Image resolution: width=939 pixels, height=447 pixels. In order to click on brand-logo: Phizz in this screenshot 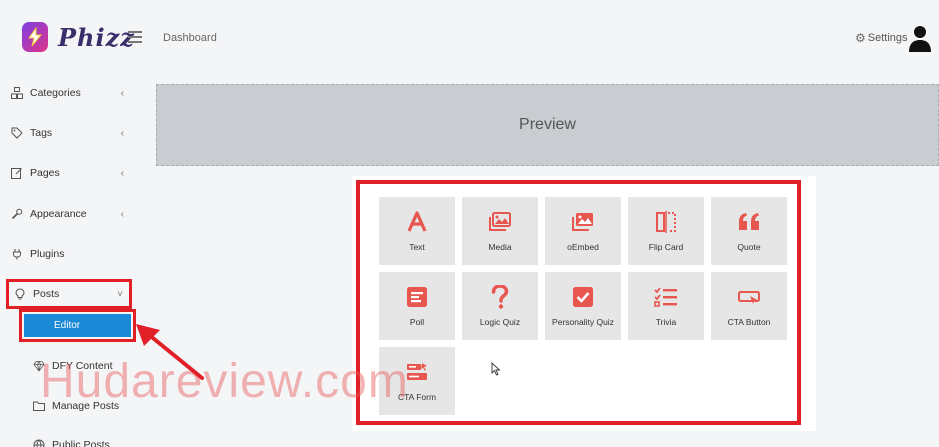, I will do `click(78, 37)`.